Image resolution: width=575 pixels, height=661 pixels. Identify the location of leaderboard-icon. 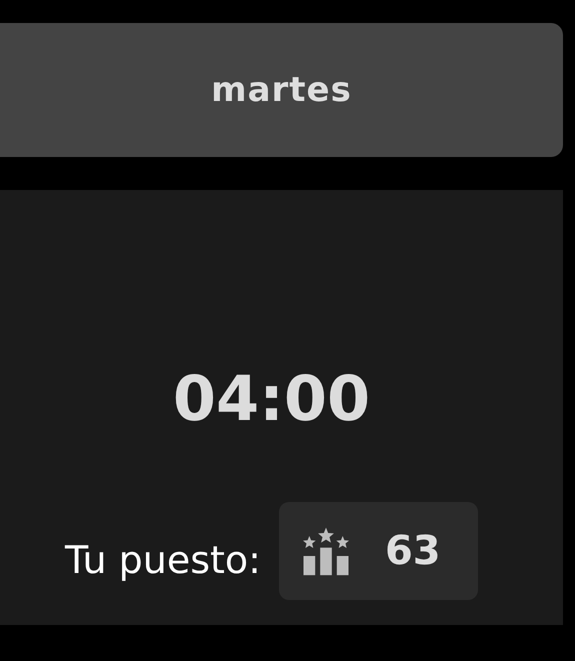
(325, 551).